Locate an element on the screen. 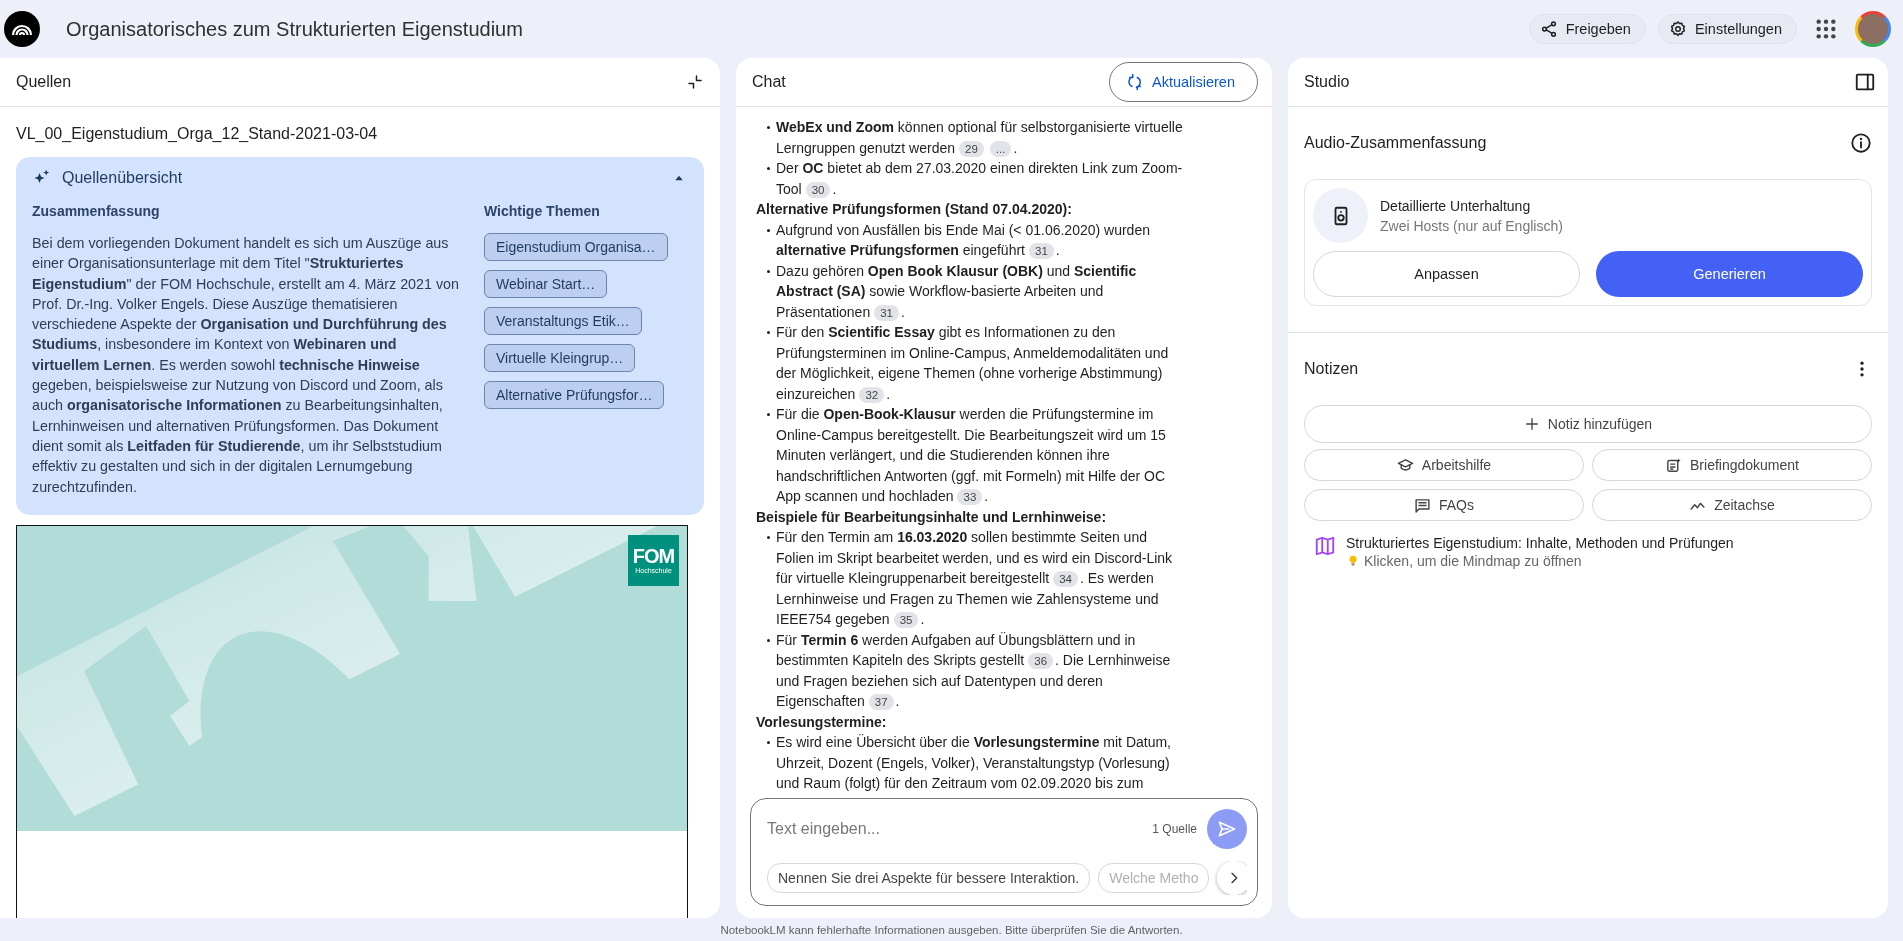 This screenshot has width=1903, height=941. study-button: Arbeitshilfe is located at coordinates (1444, 465).